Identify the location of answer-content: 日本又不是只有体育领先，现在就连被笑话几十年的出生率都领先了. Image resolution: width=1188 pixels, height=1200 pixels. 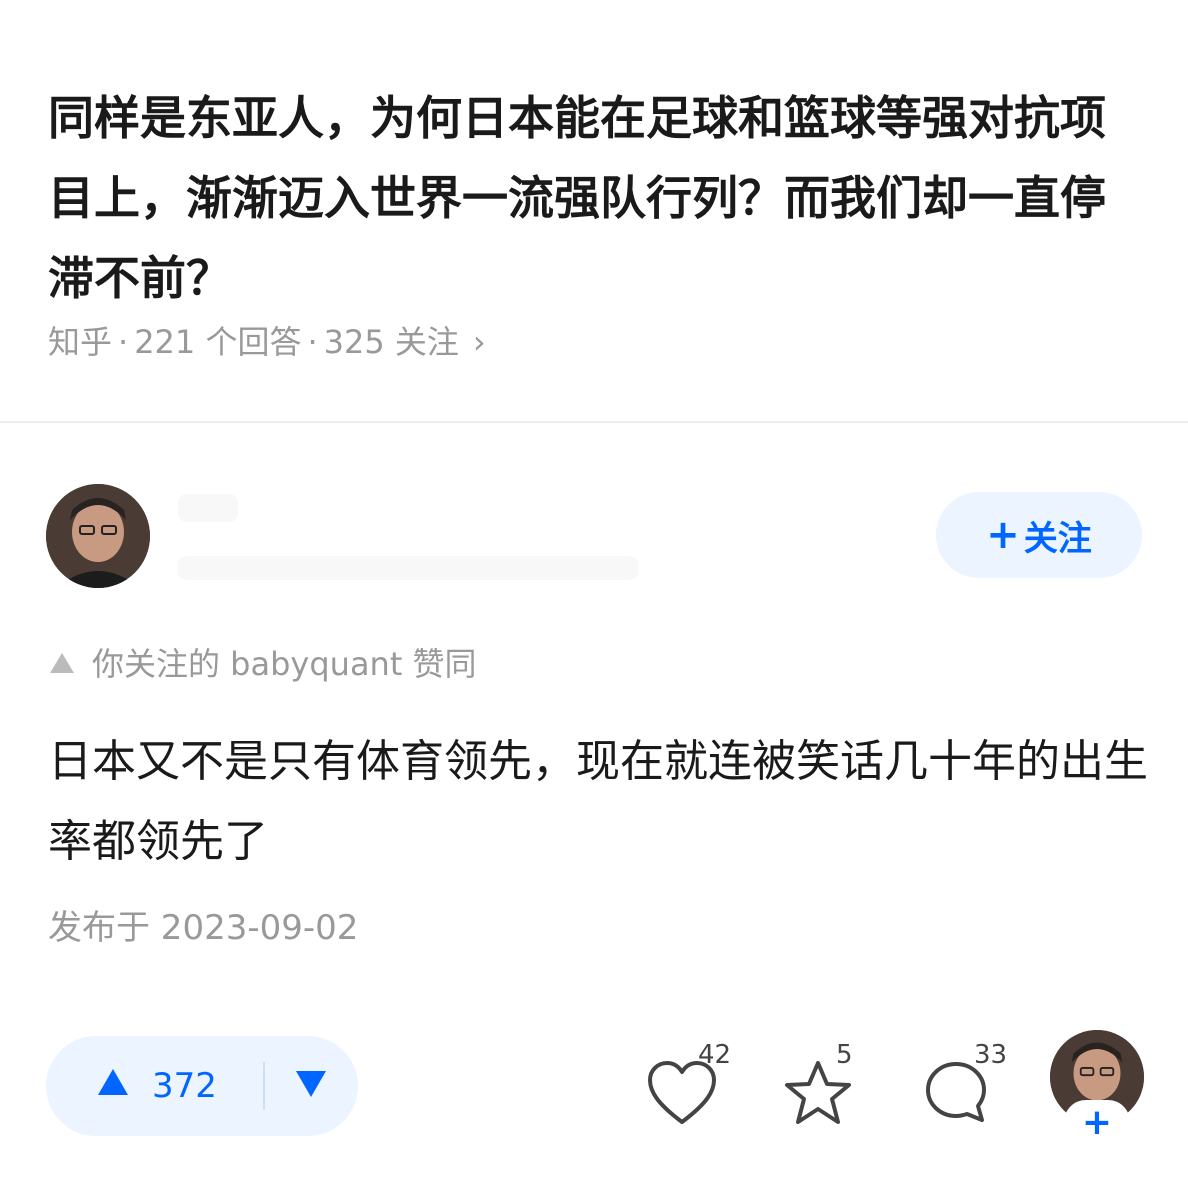
(598, 802).